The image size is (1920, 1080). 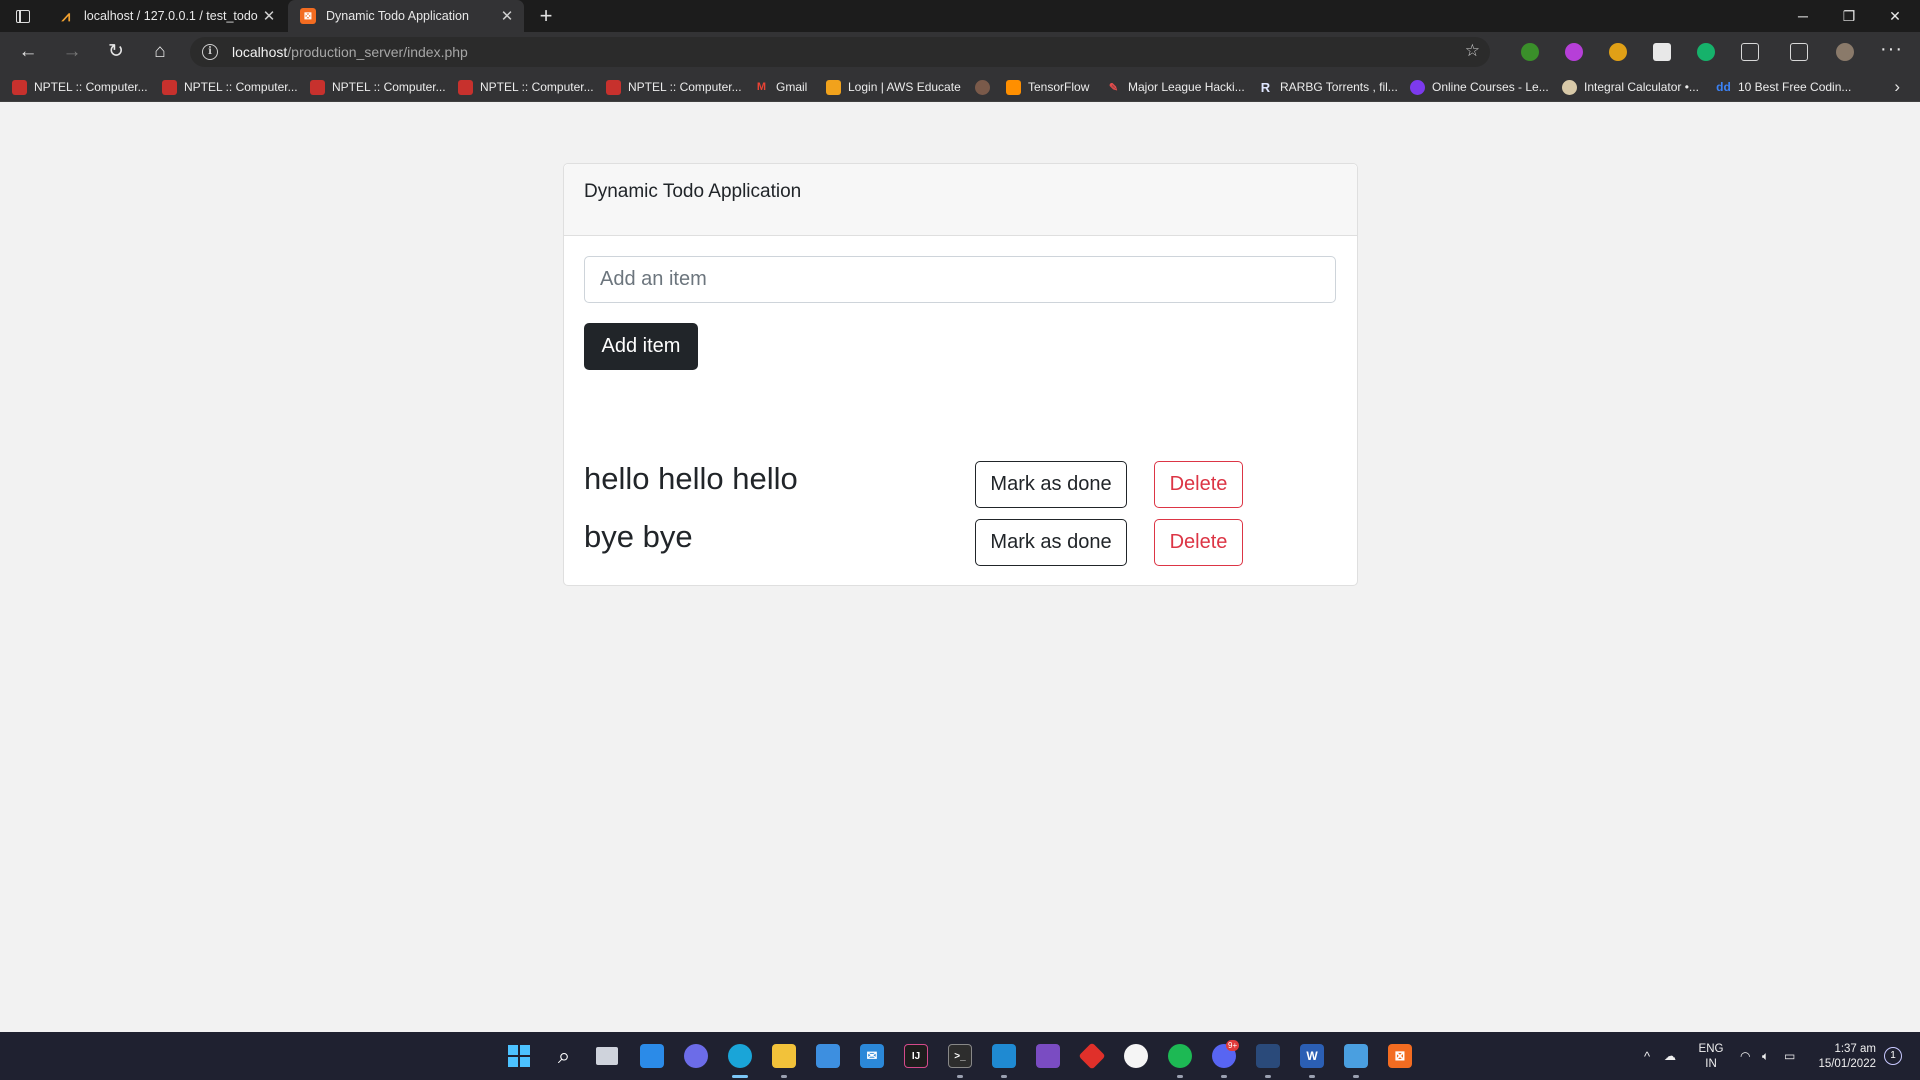 What do you see at coordinates (740, 1076) in the screenshot?
I see `active-app-indicator` at bounding box center [740, 1076].